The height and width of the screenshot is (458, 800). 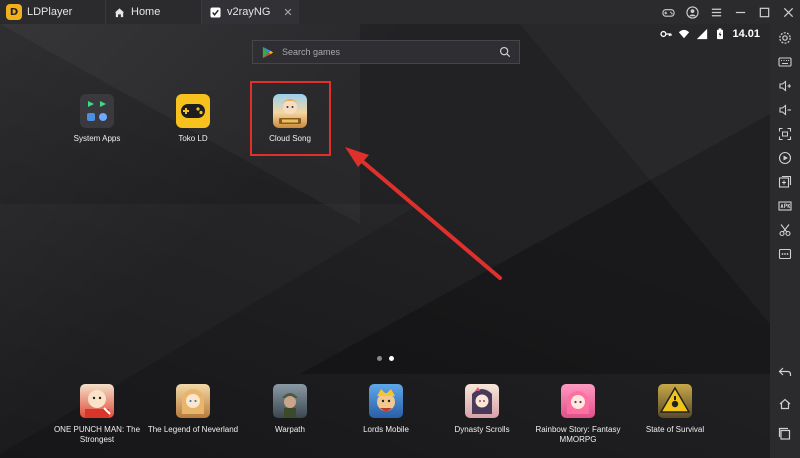 I want to click on battery-icon, so click(x=720, y=34).